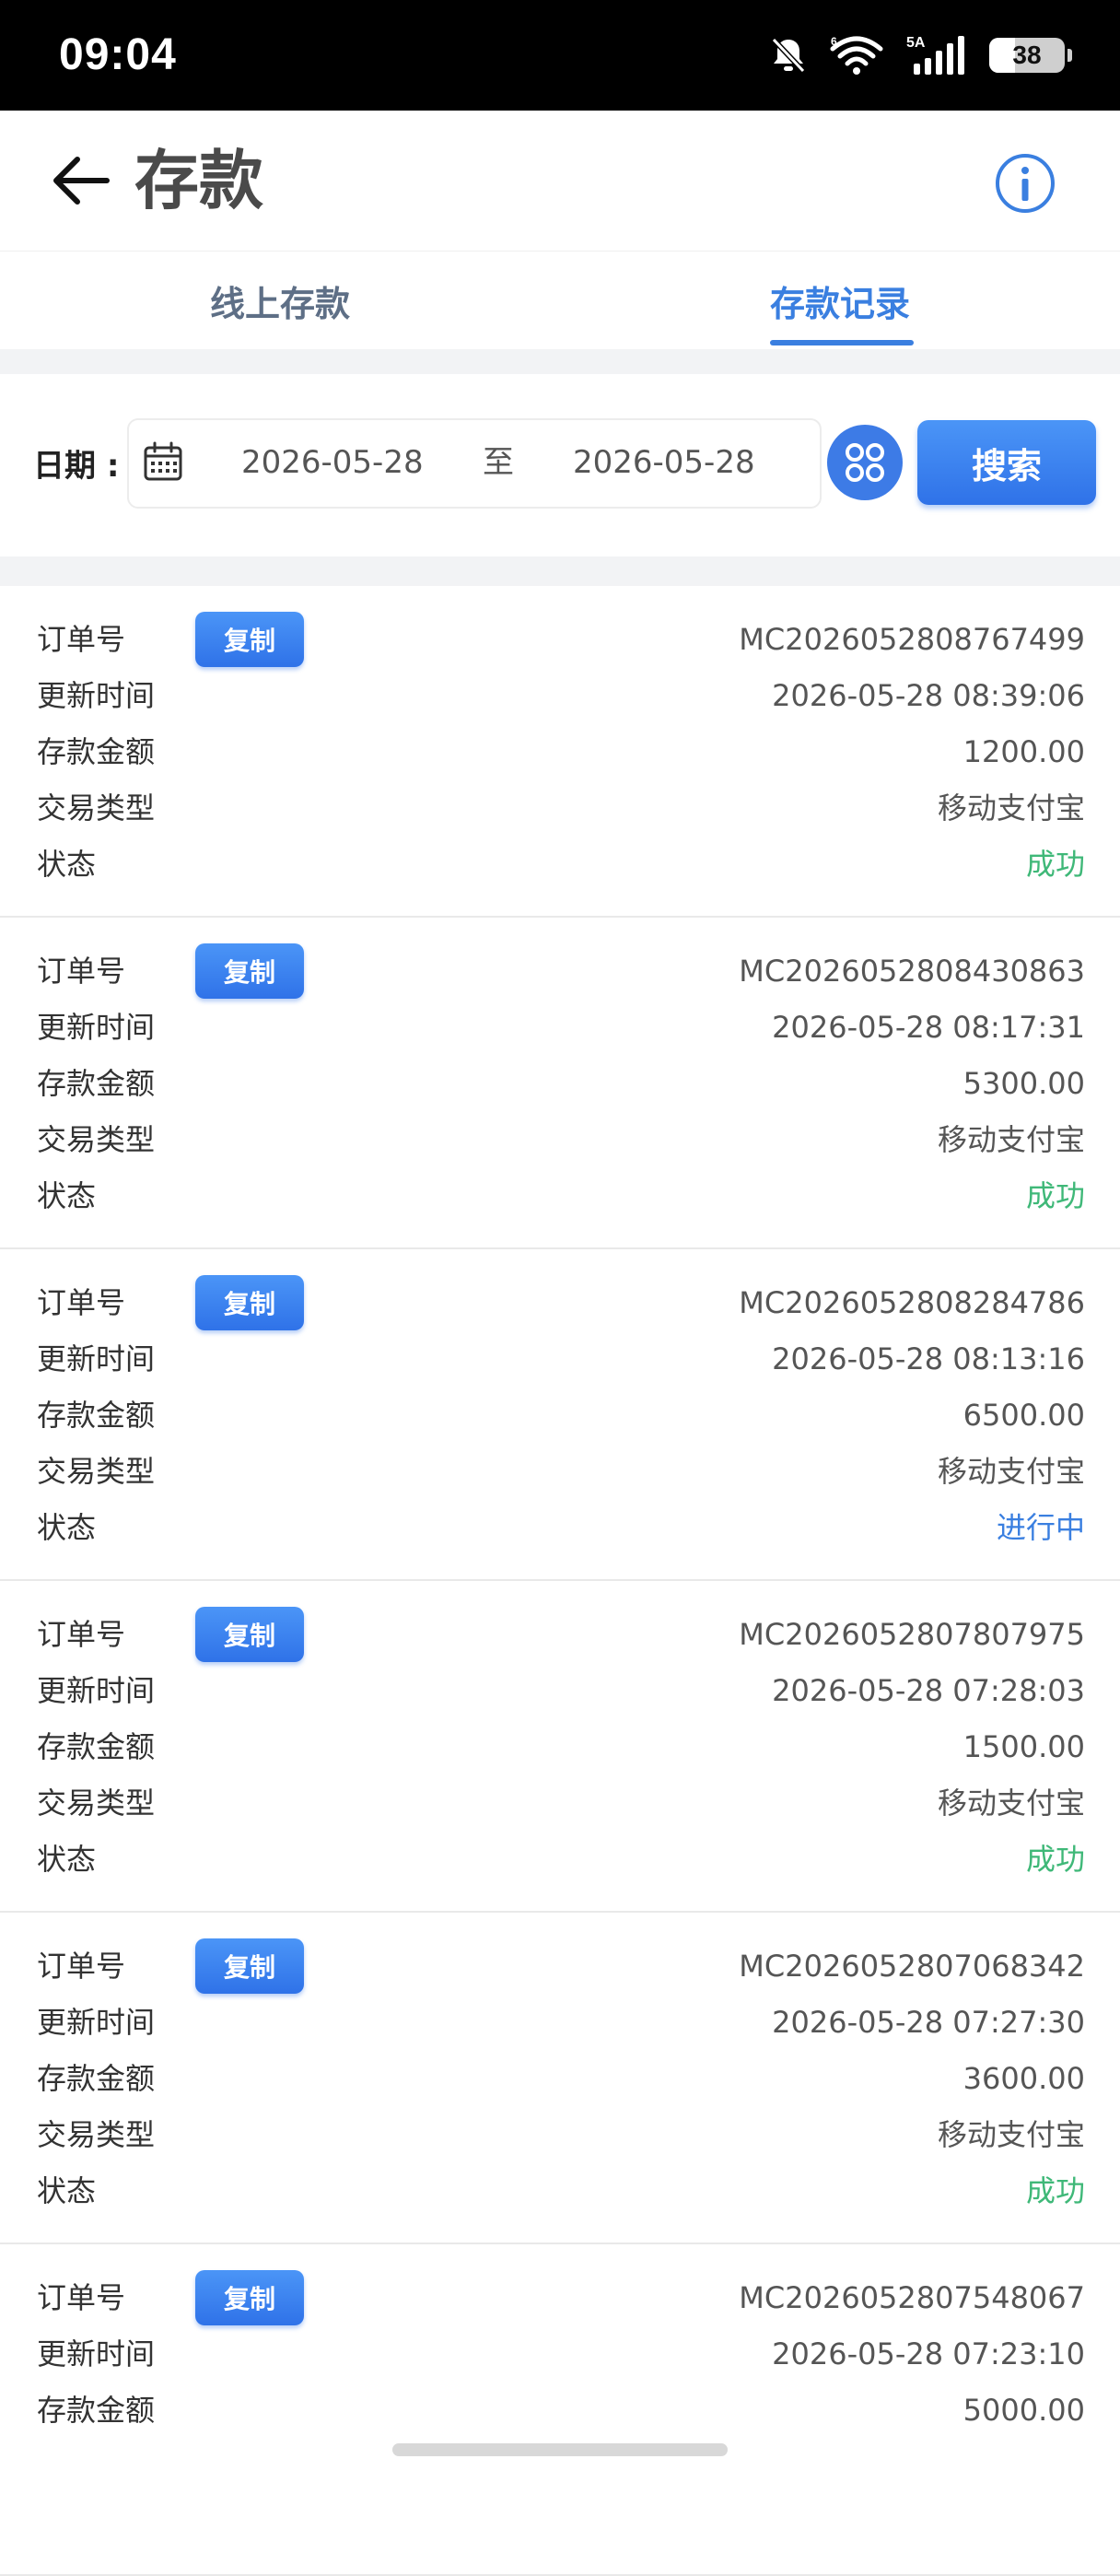  I want to click on battery-icon: 38, so click(1030, 55).